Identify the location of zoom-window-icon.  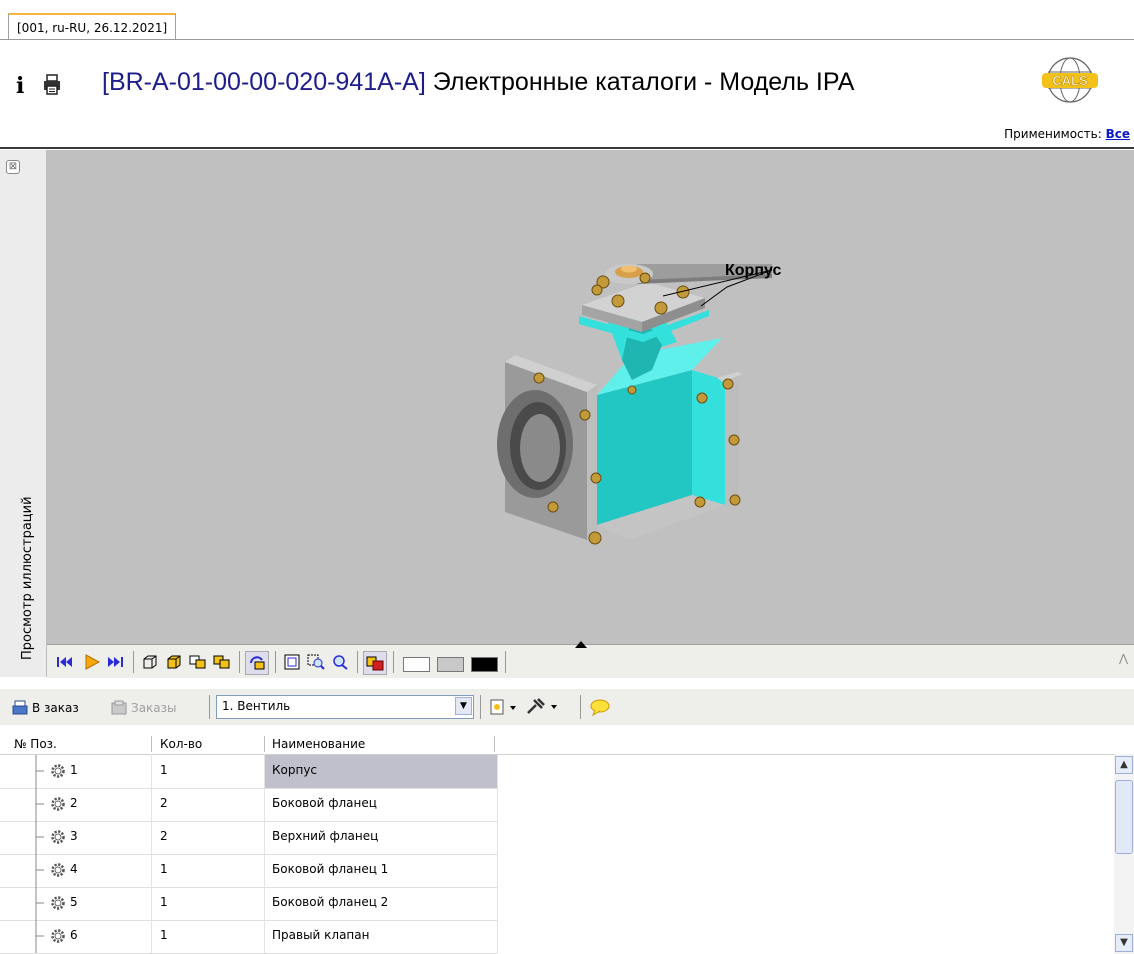
(316, 662).